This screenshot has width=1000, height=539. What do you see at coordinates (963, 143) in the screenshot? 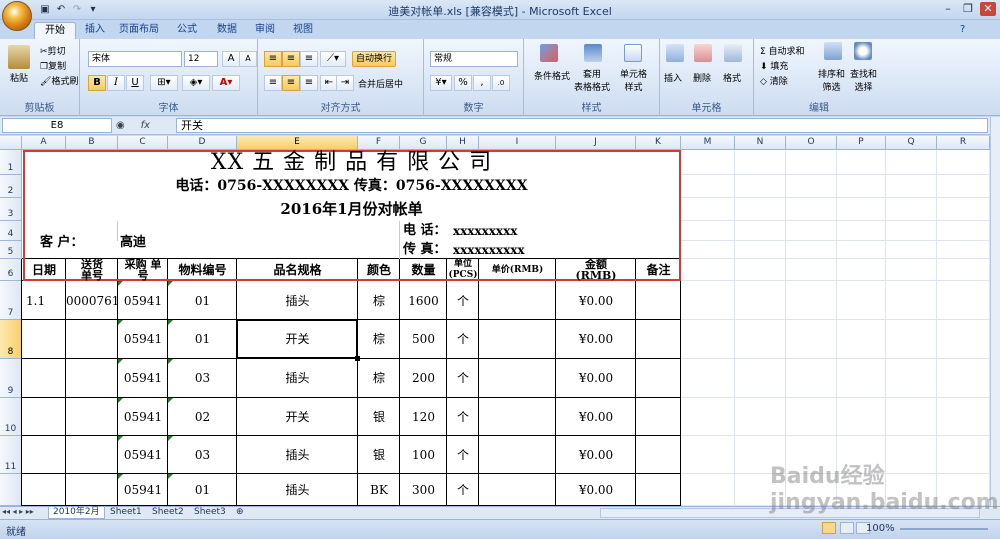
I see `column-header: R` at bounding box center [963, 143].